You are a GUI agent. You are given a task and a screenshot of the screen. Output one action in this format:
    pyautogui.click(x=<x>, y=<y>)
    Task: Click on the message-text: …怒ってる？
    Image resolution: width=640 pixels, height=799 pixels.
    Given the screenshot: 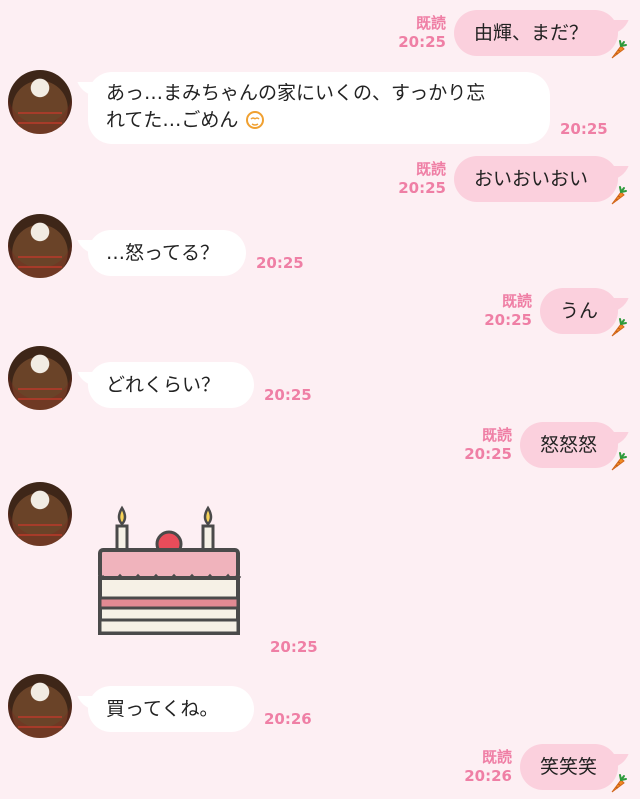 What is the action you would take?
    pyautogui.click(x=163, y=253)
    